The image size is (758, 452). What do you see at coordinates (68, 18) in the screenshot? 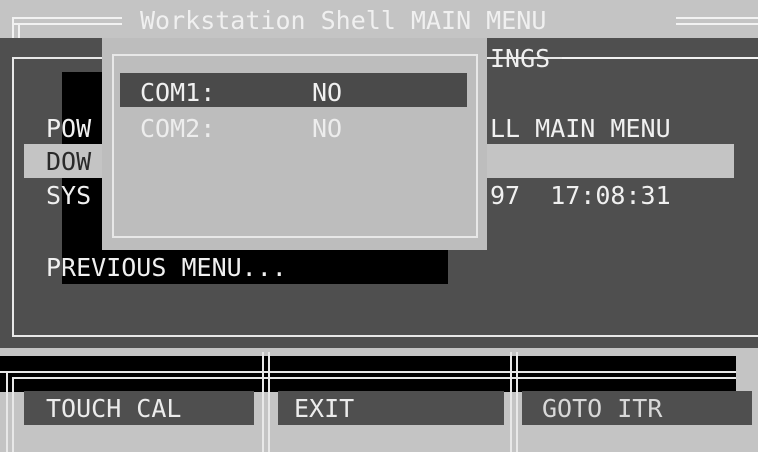
I see `title-rule-left` at bounding box center [68, 18].